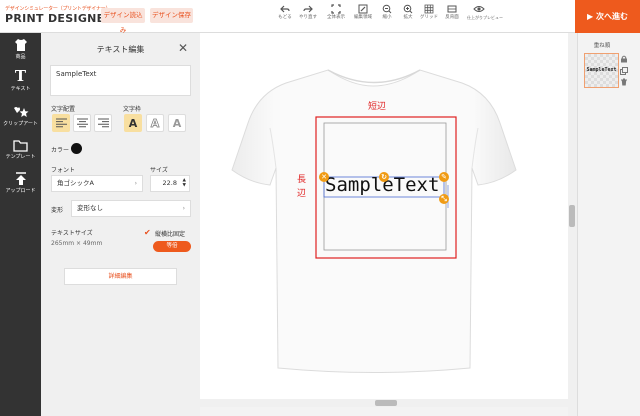 Image resolution: width=640 pixels, height=416 pixels. I want to click on rail-label-text: テキスト, so click(20, 89).